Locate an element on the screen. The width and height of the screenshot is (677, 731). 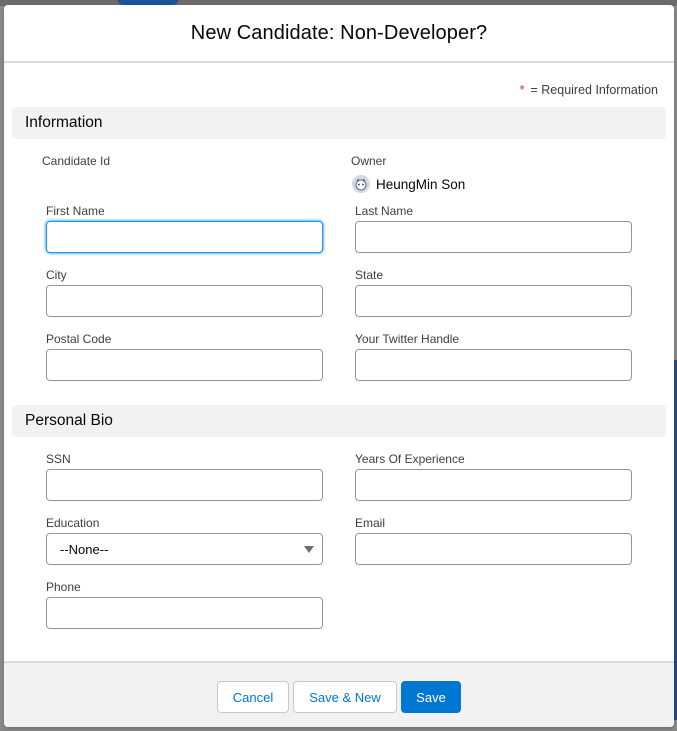
section-header-information: Information is located at coordinates (339, 123).